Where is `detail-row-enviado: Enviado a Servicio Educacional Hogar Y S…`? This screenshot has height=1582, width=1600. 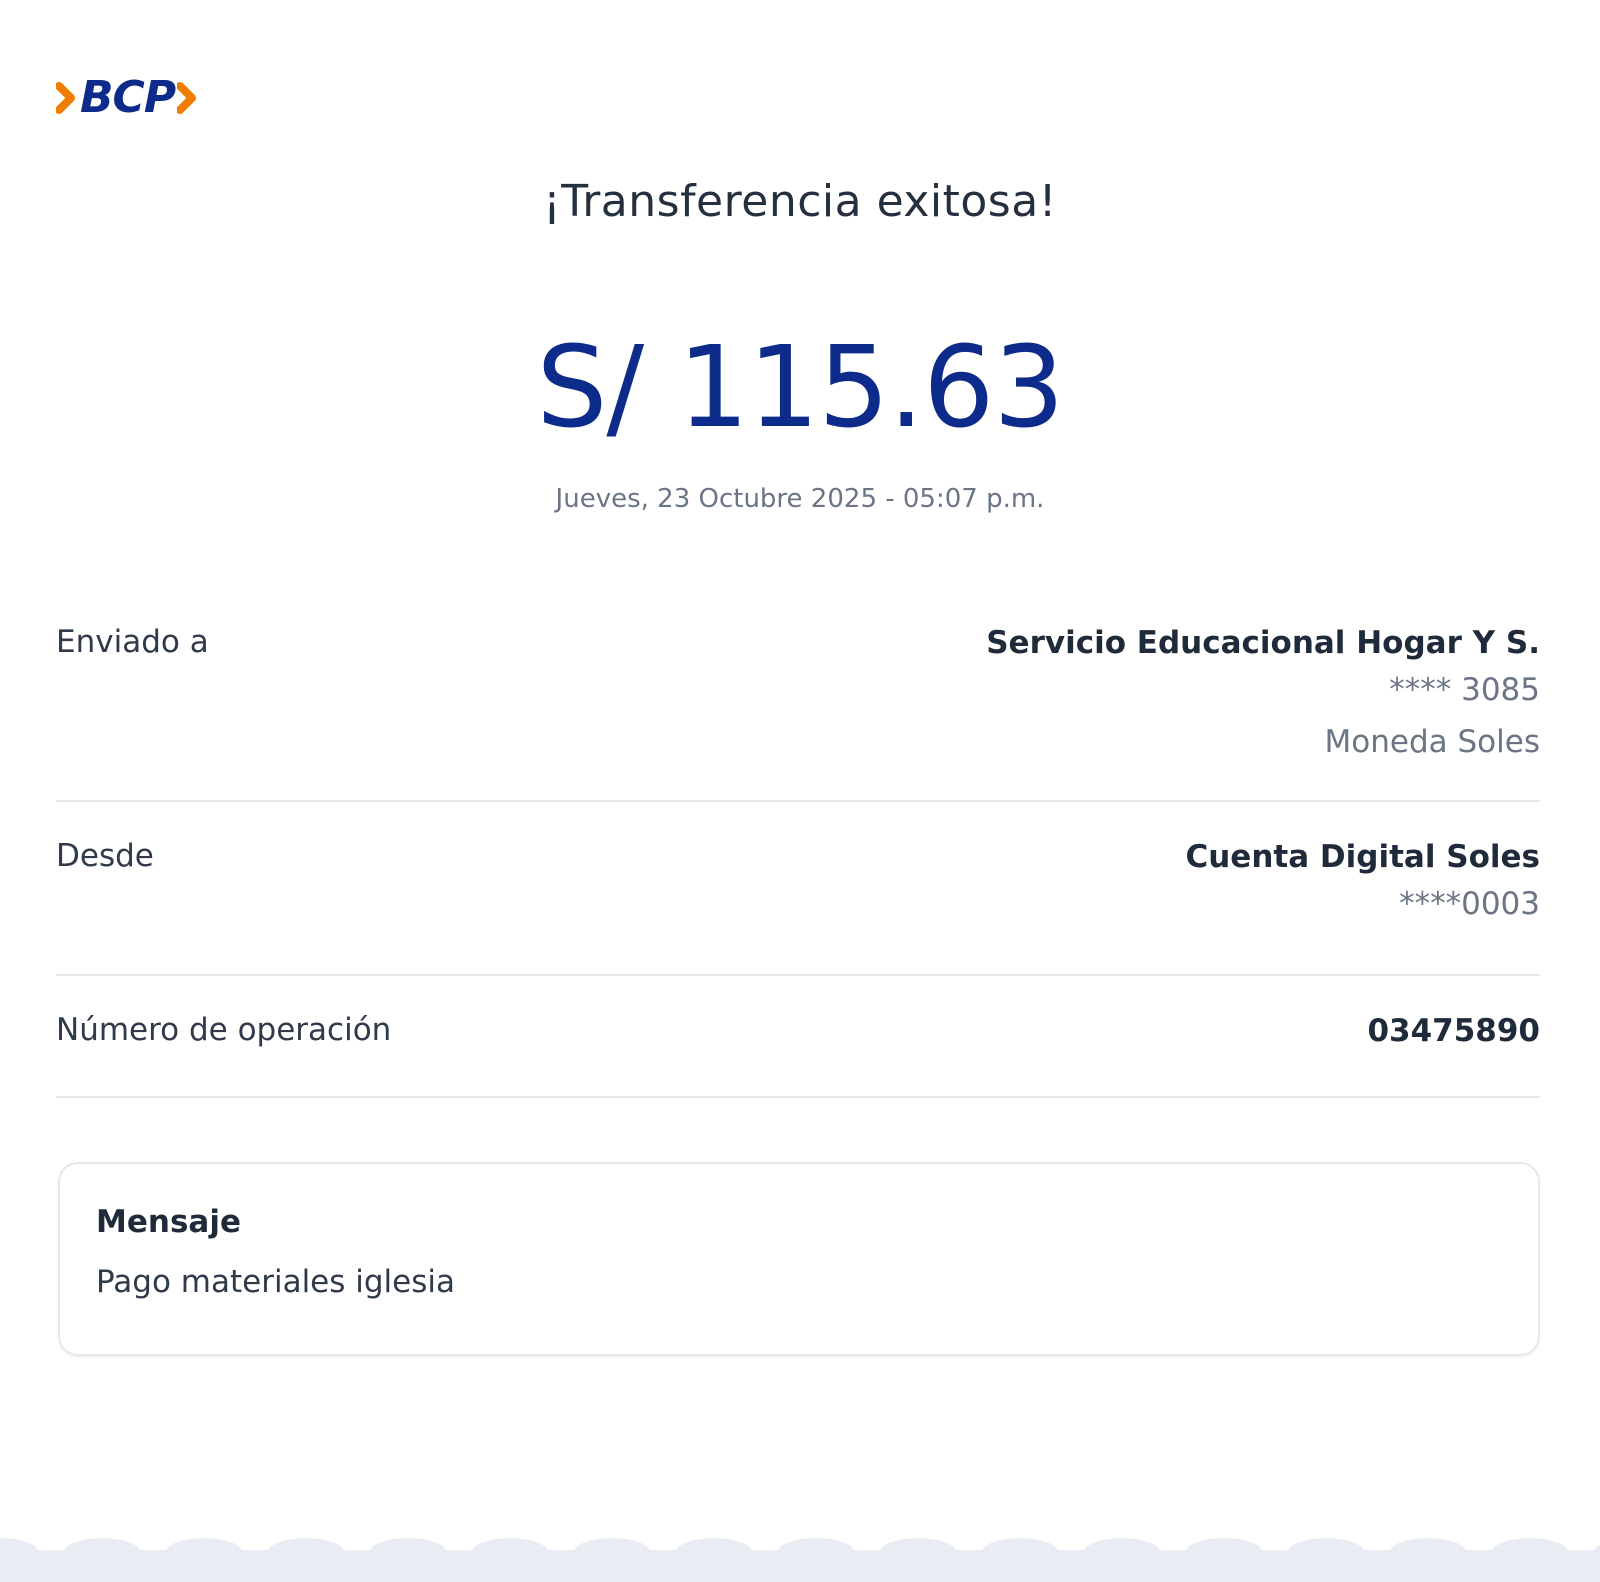
detail-row-enviado: Enviado a Servicio Educacional Hogar Y S… is located at coordinates (798, 695).